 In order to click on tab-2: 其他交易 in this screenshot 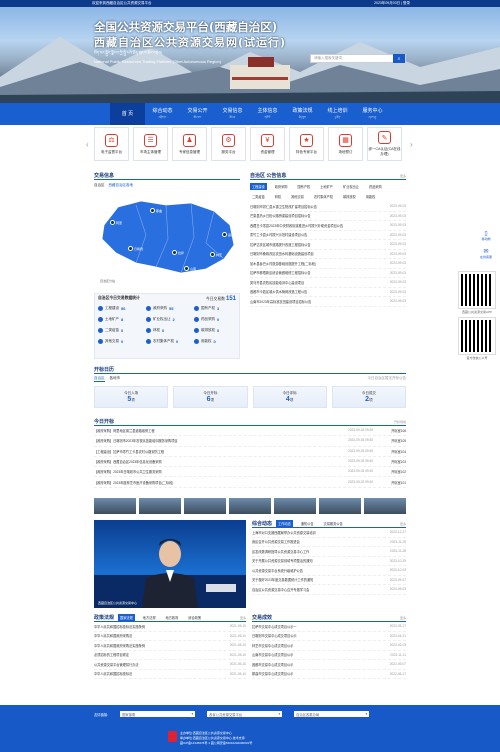, I will do `click(297, 196)`.